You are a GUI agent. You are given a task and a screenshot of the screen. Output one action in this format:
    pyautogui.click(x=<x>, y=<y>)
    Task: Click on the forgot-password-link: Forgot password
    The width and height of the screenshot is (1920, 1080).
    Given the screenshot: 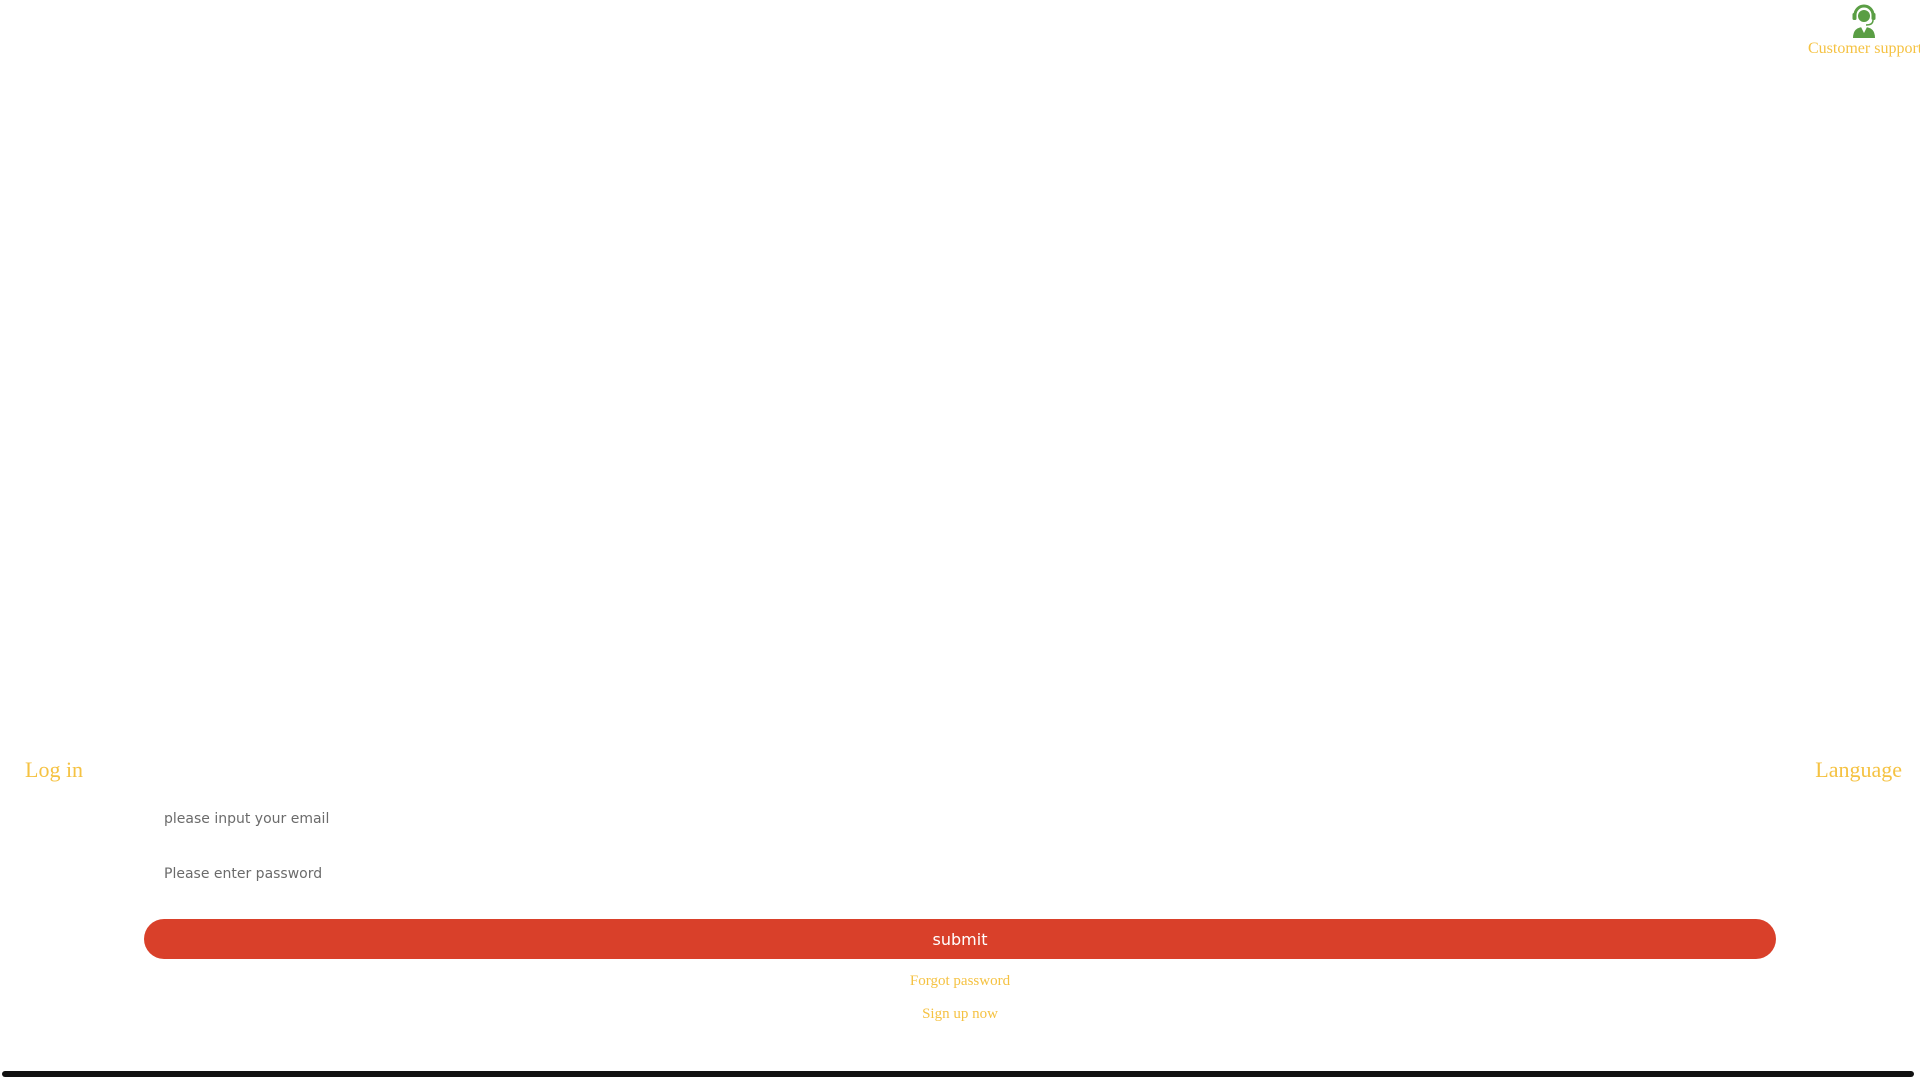 What is the action you would take?
    pyautogui.click(x=960, y=981)
    